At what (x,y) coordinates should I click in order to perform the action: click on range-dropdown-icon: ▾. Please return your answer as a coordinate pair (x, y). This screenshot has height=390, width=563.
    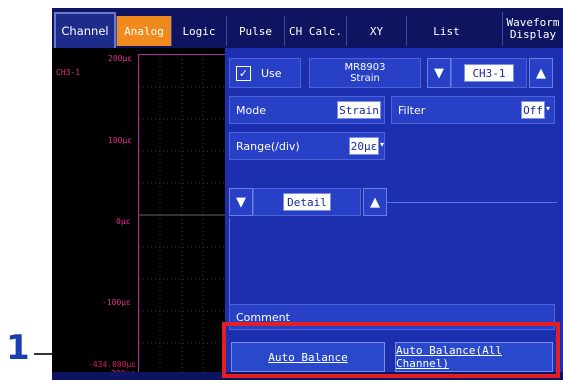
    Looking at the image, I should click on (382, 144).